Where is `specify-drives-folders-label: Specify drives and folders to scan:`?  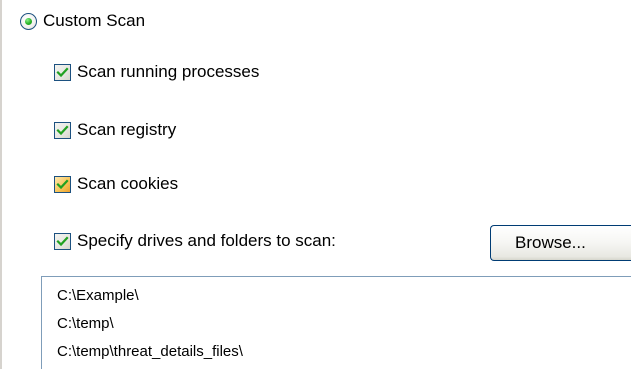
specify-drives-folders-label: Specify drives and folders to scan: is located at coordinates (206, 240).